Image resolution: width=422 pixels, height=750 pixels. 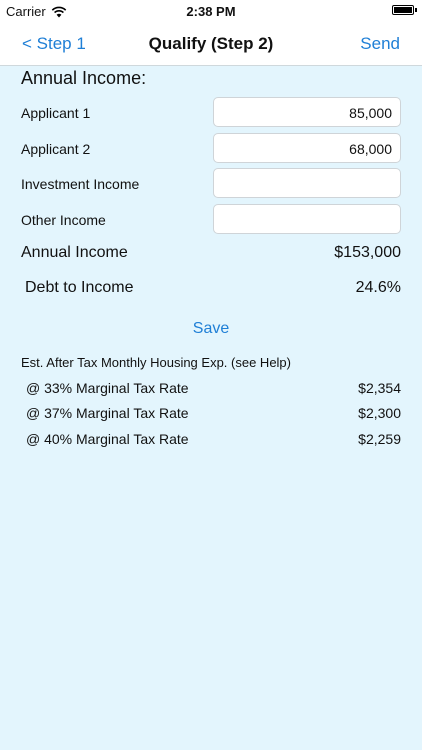 What do you see at coordinates (211, 253) in the screenshot?
I see `annual-income-row: Annual Income $153,000` at bounding box center [211, 253].